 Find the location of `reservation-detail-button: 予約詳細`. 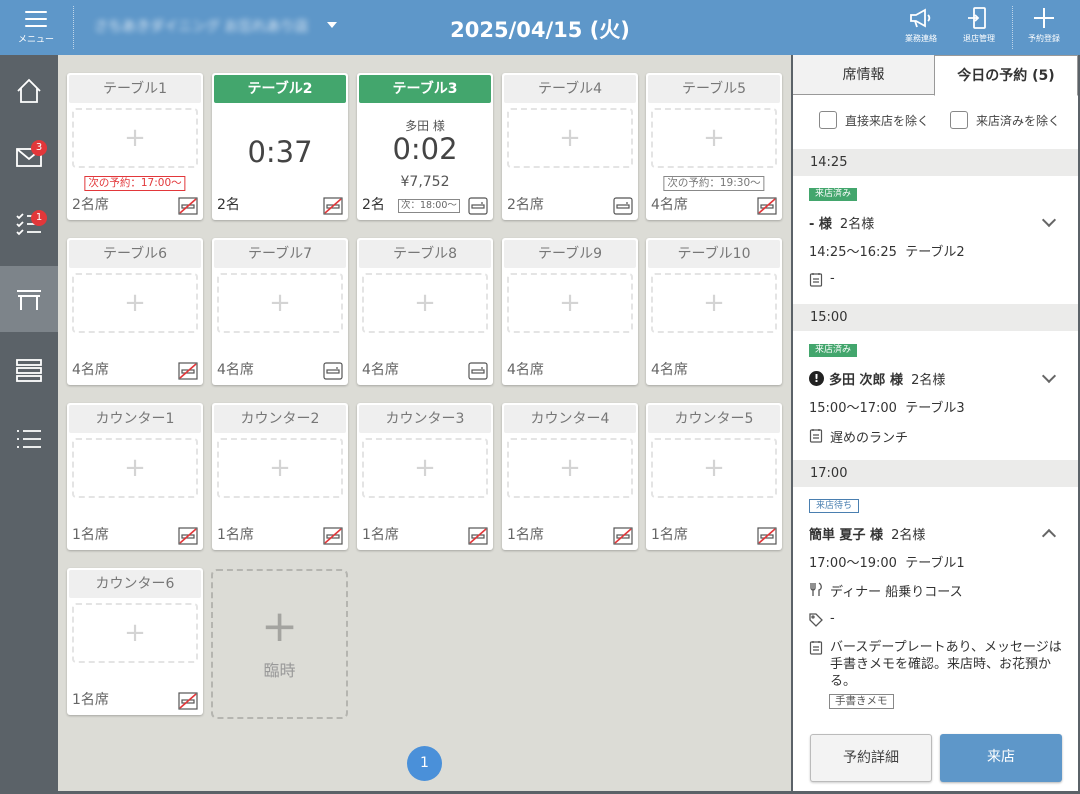

reservation-detail-button: 予約詳細 is located at coordinates (871, 758).